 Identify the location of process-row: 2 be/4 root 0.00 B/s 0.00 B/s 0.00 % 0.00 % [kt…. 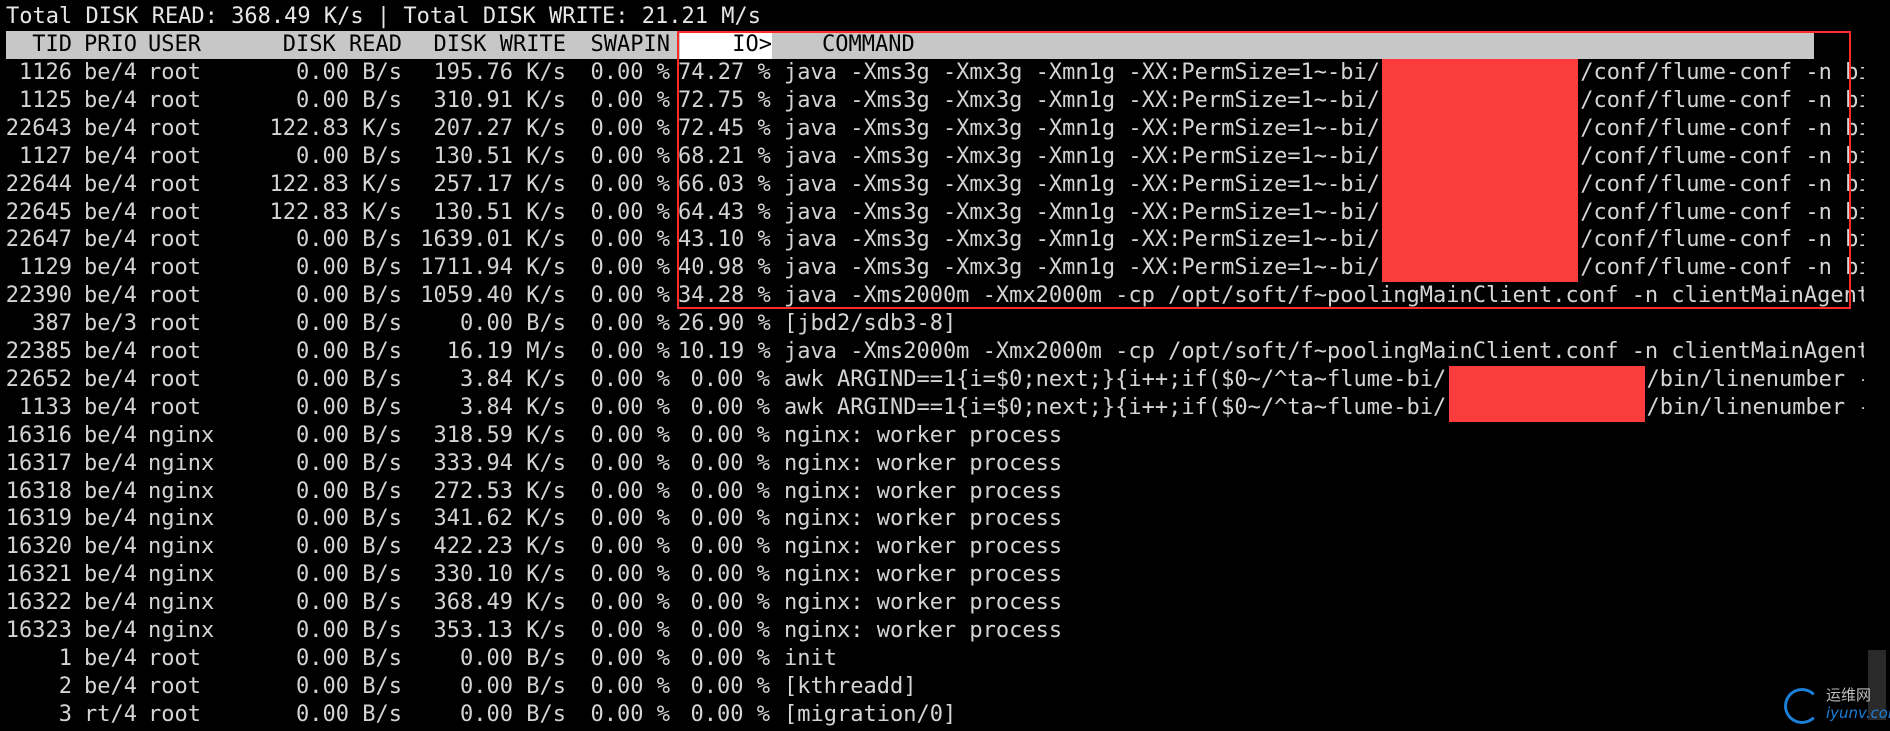
(905, 687).